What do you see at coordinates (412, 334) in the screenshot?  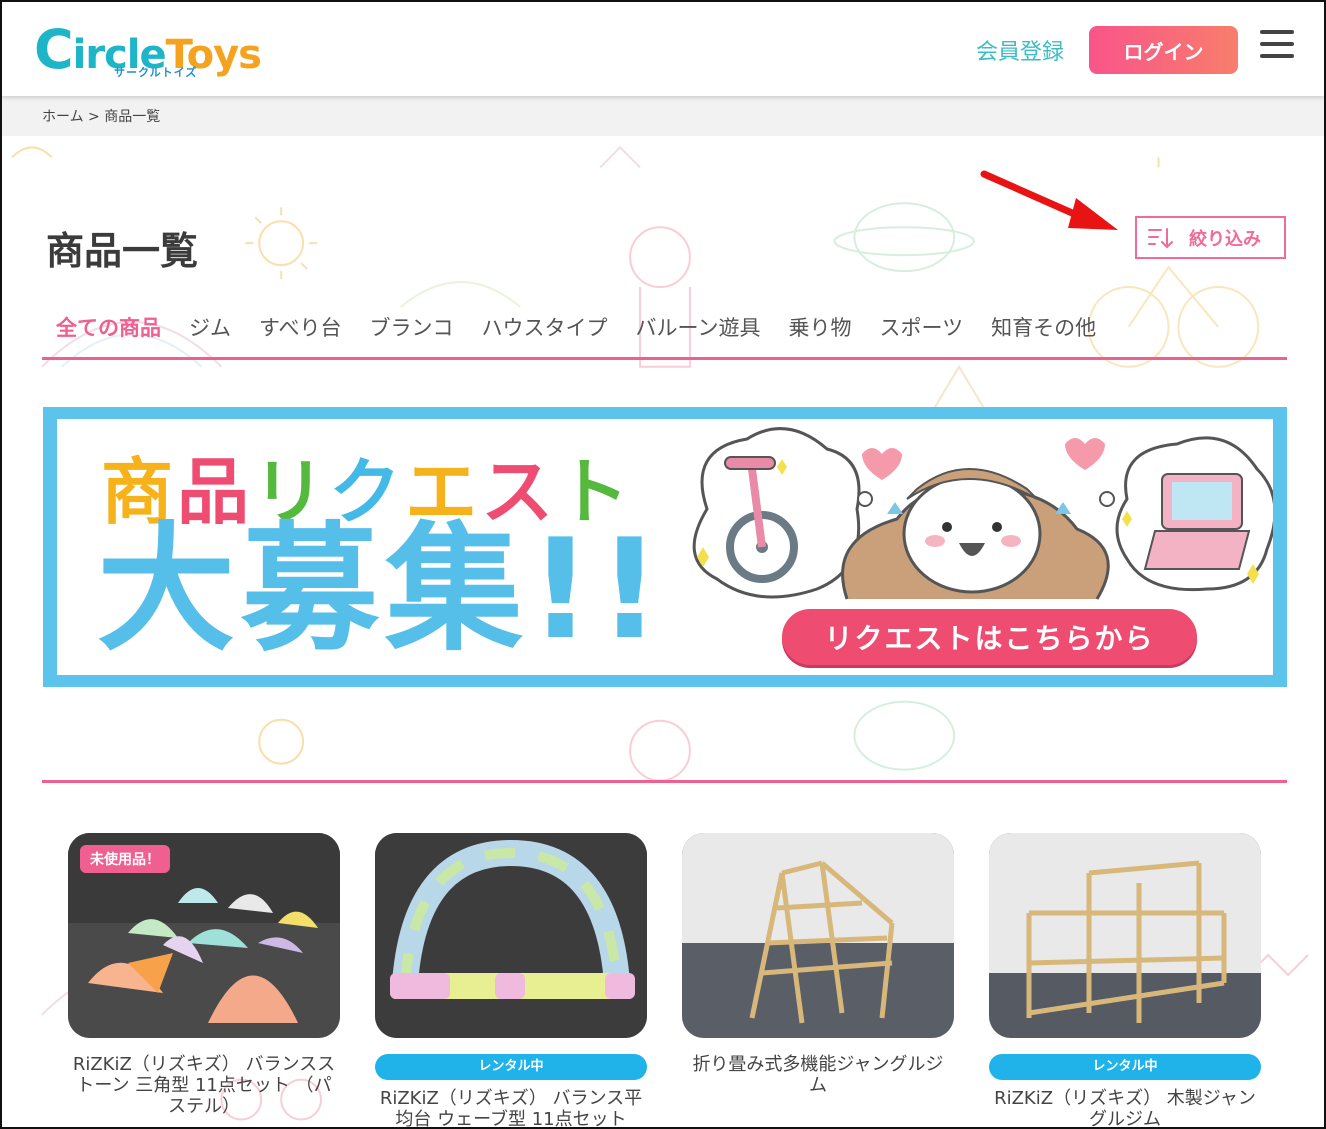 I see `tab-swing: ブランコ` at bounding box center [412, 334].